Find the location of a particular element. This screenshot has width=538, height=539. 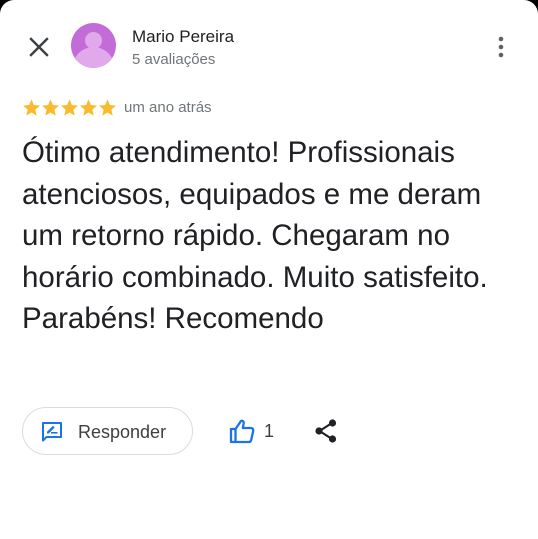

share-button is located at coordinates (326, 431).